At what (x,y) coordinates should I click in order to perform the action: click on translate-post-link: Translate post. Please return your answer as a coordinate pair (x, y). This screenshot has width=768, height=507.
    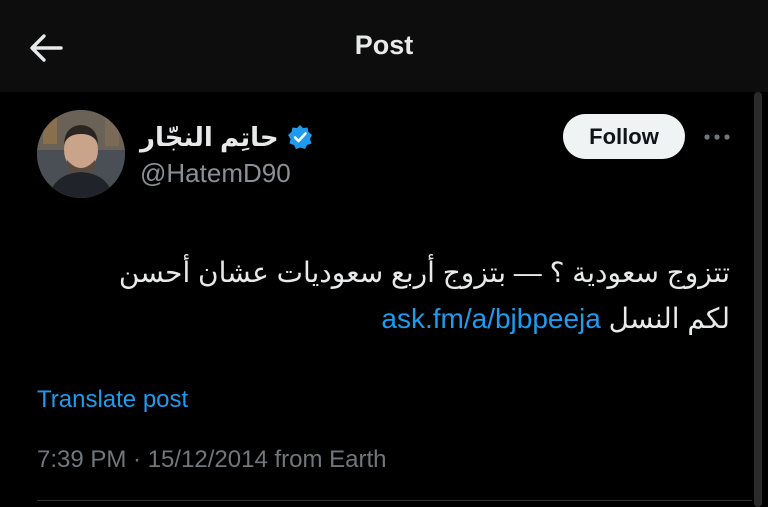
    Looking at the image, I should click on (112, 400).